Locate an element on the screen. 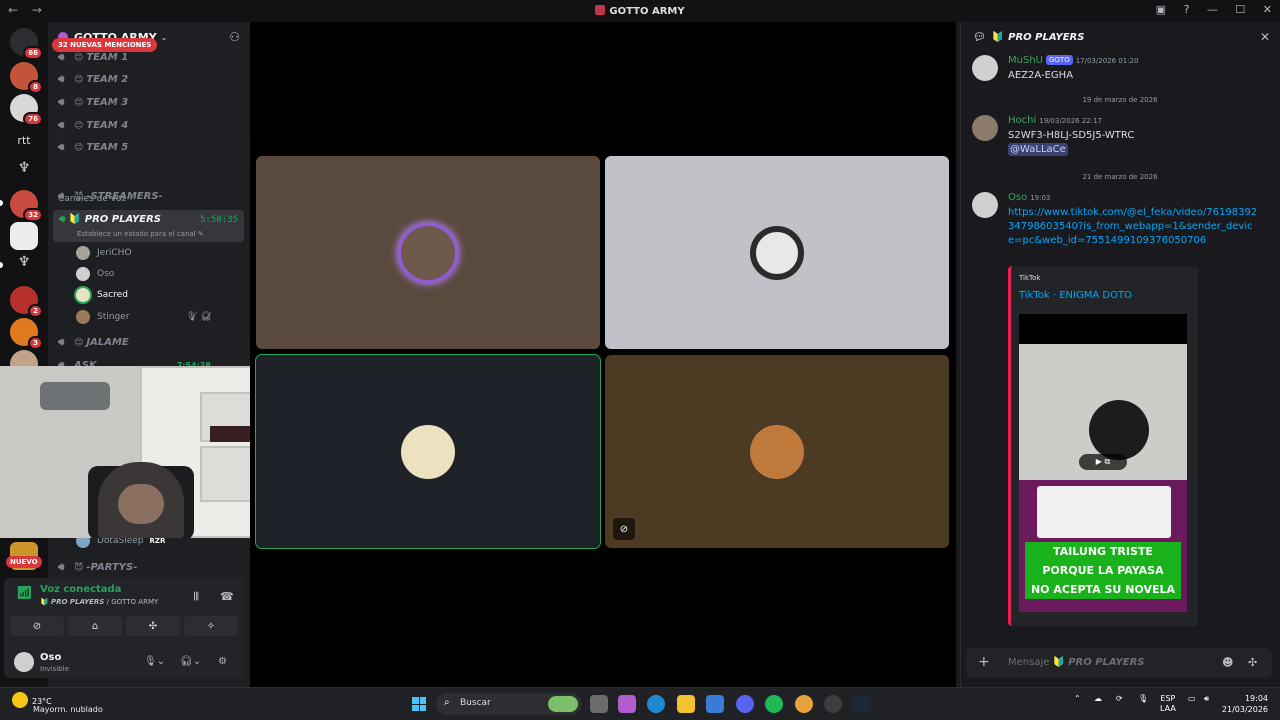 This screenshot has width=1280, height=720. embed-title: TikTok · ENIGMA DOTO is located at coordinates (1075, 295).